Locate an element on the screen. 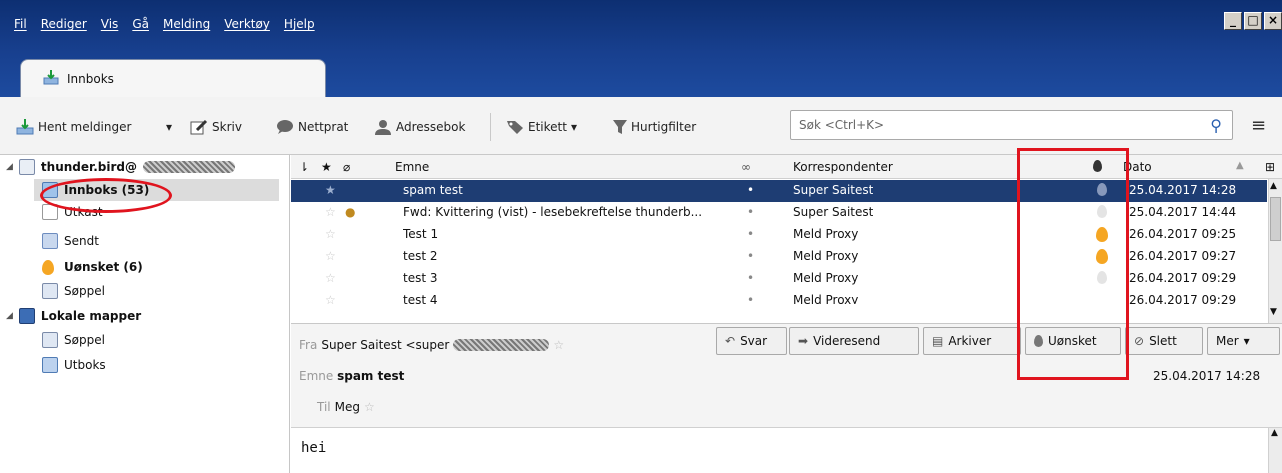 Image resolution: width=1282 pixels, height=473 pixels. account-label: thunder.bird@ is located at coordinates (88, 167).